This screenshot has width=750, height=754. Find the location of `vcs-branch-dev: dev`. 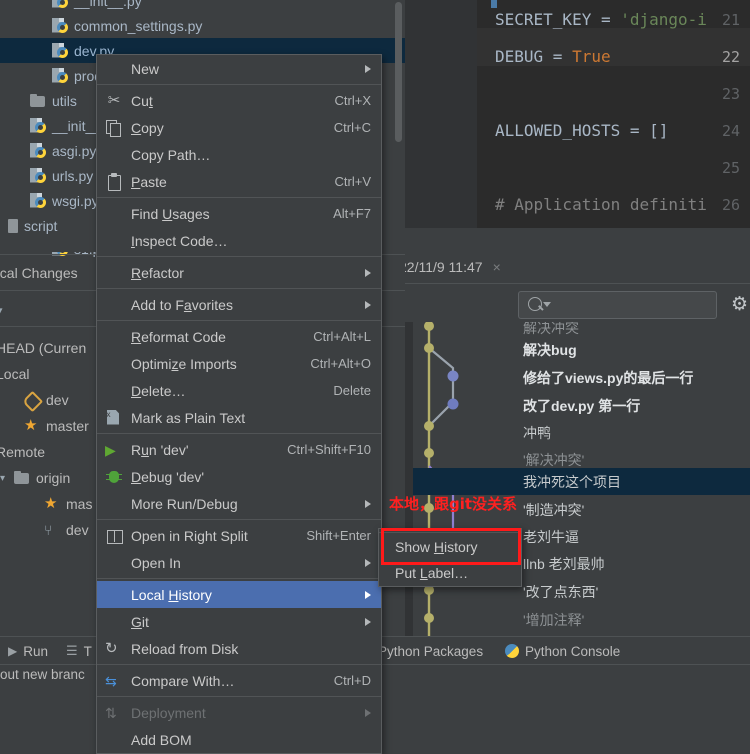

vcs-branch-dev: dev is located at coordinates (46, 400).